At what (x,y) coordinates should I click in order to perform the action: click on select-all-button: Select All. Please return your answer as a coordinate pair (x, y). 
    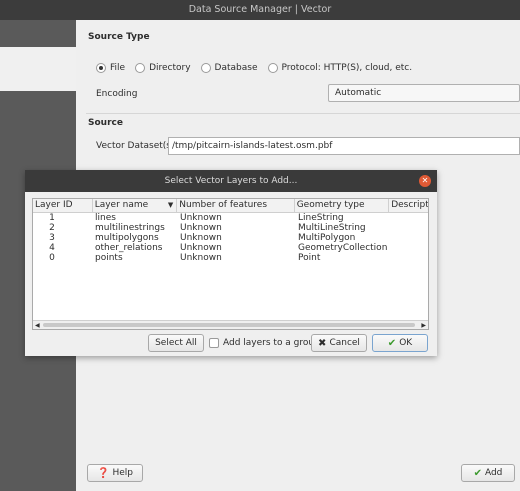
    Looking at the image, I should click on (176, 343).